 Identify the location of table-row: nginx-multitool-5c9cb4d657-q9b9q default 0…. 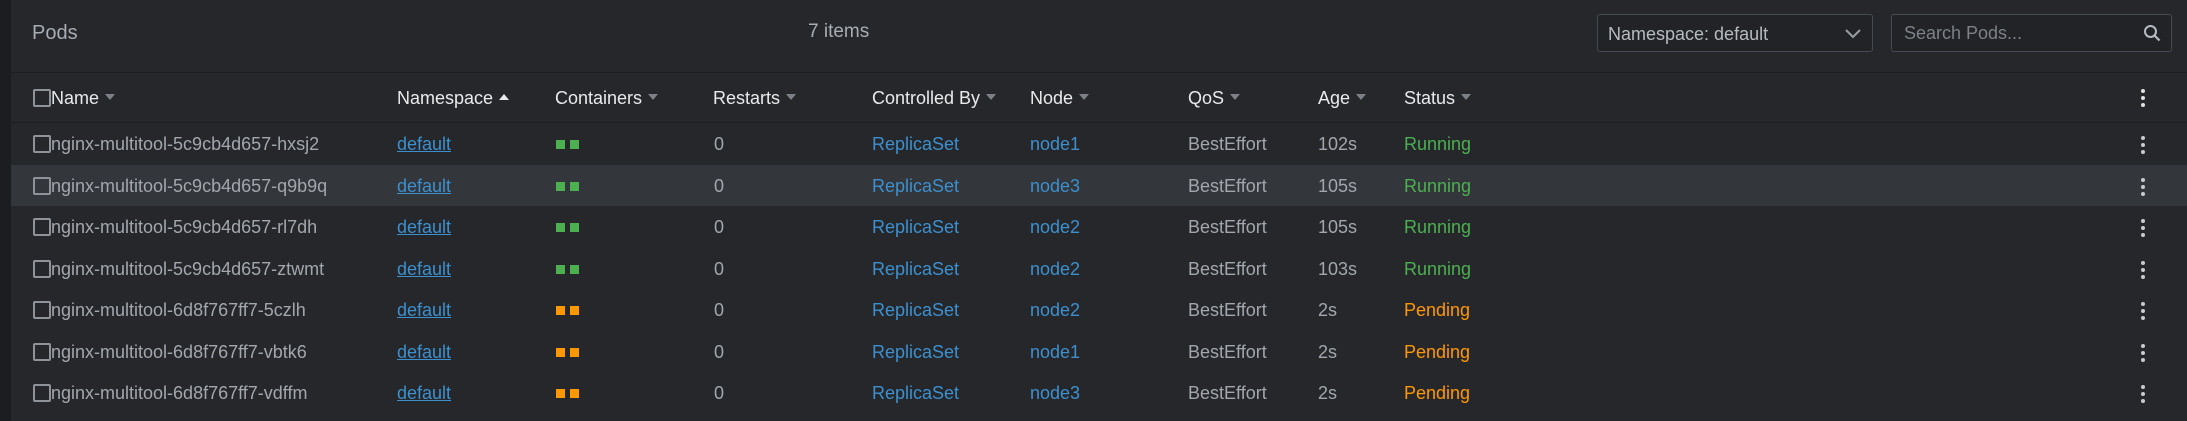
(1099, 185).